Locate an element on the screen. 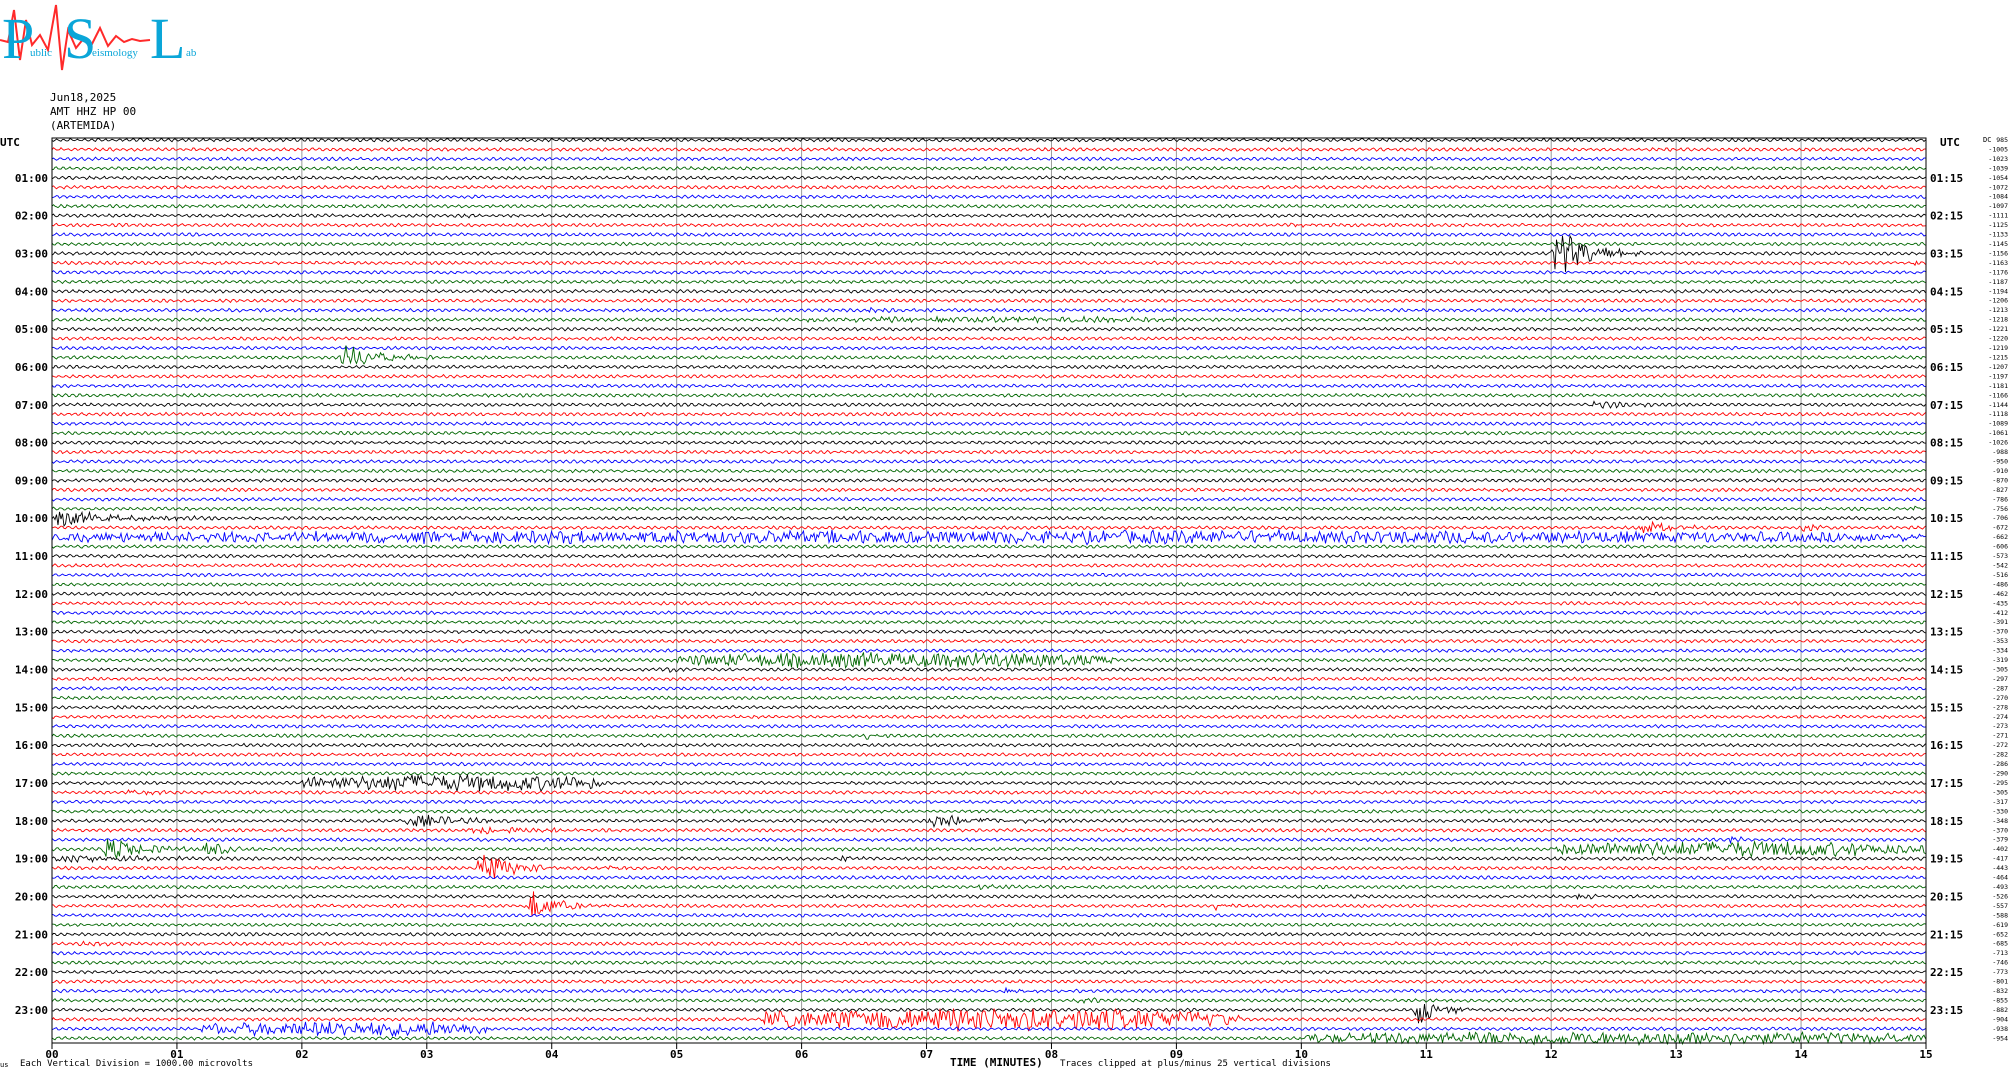 Image resolution: width=2010 pixels, height=1080 pixels. right-hour-label: 08:15 is located at coordinates (1946, 443).